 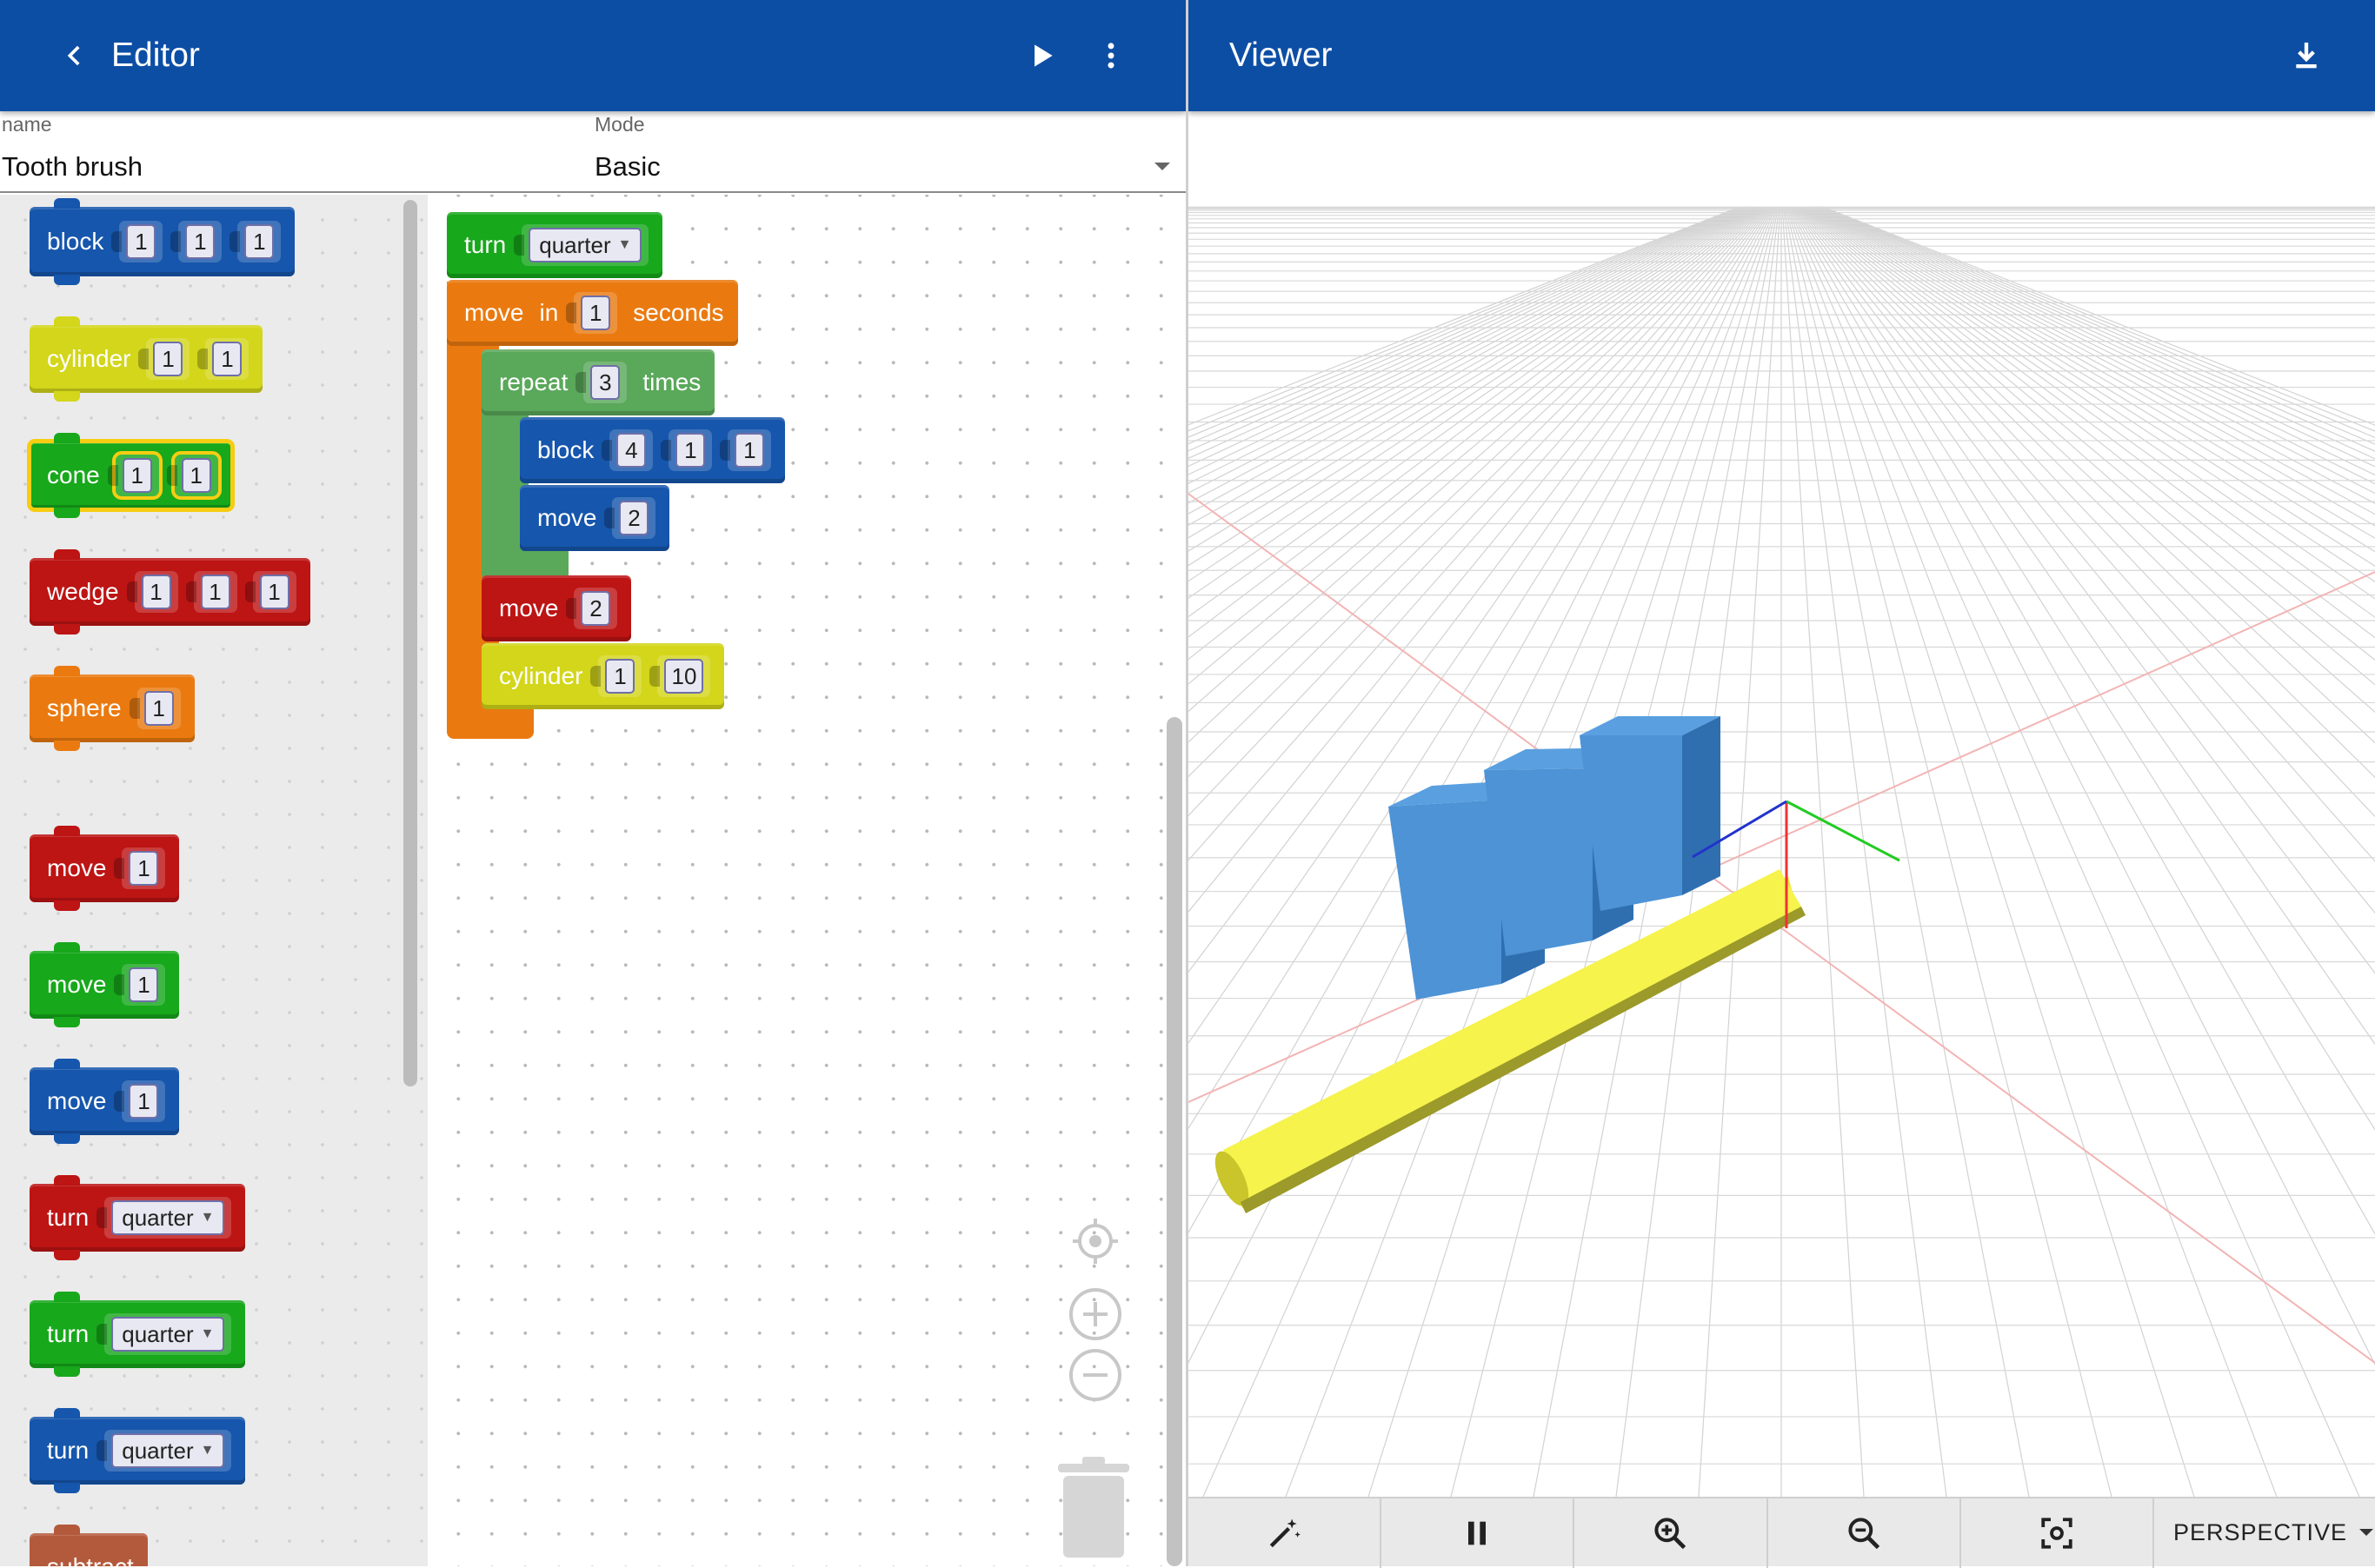 I want to click on workspace-zoom-in-button, so click(x=1095, y=1314).